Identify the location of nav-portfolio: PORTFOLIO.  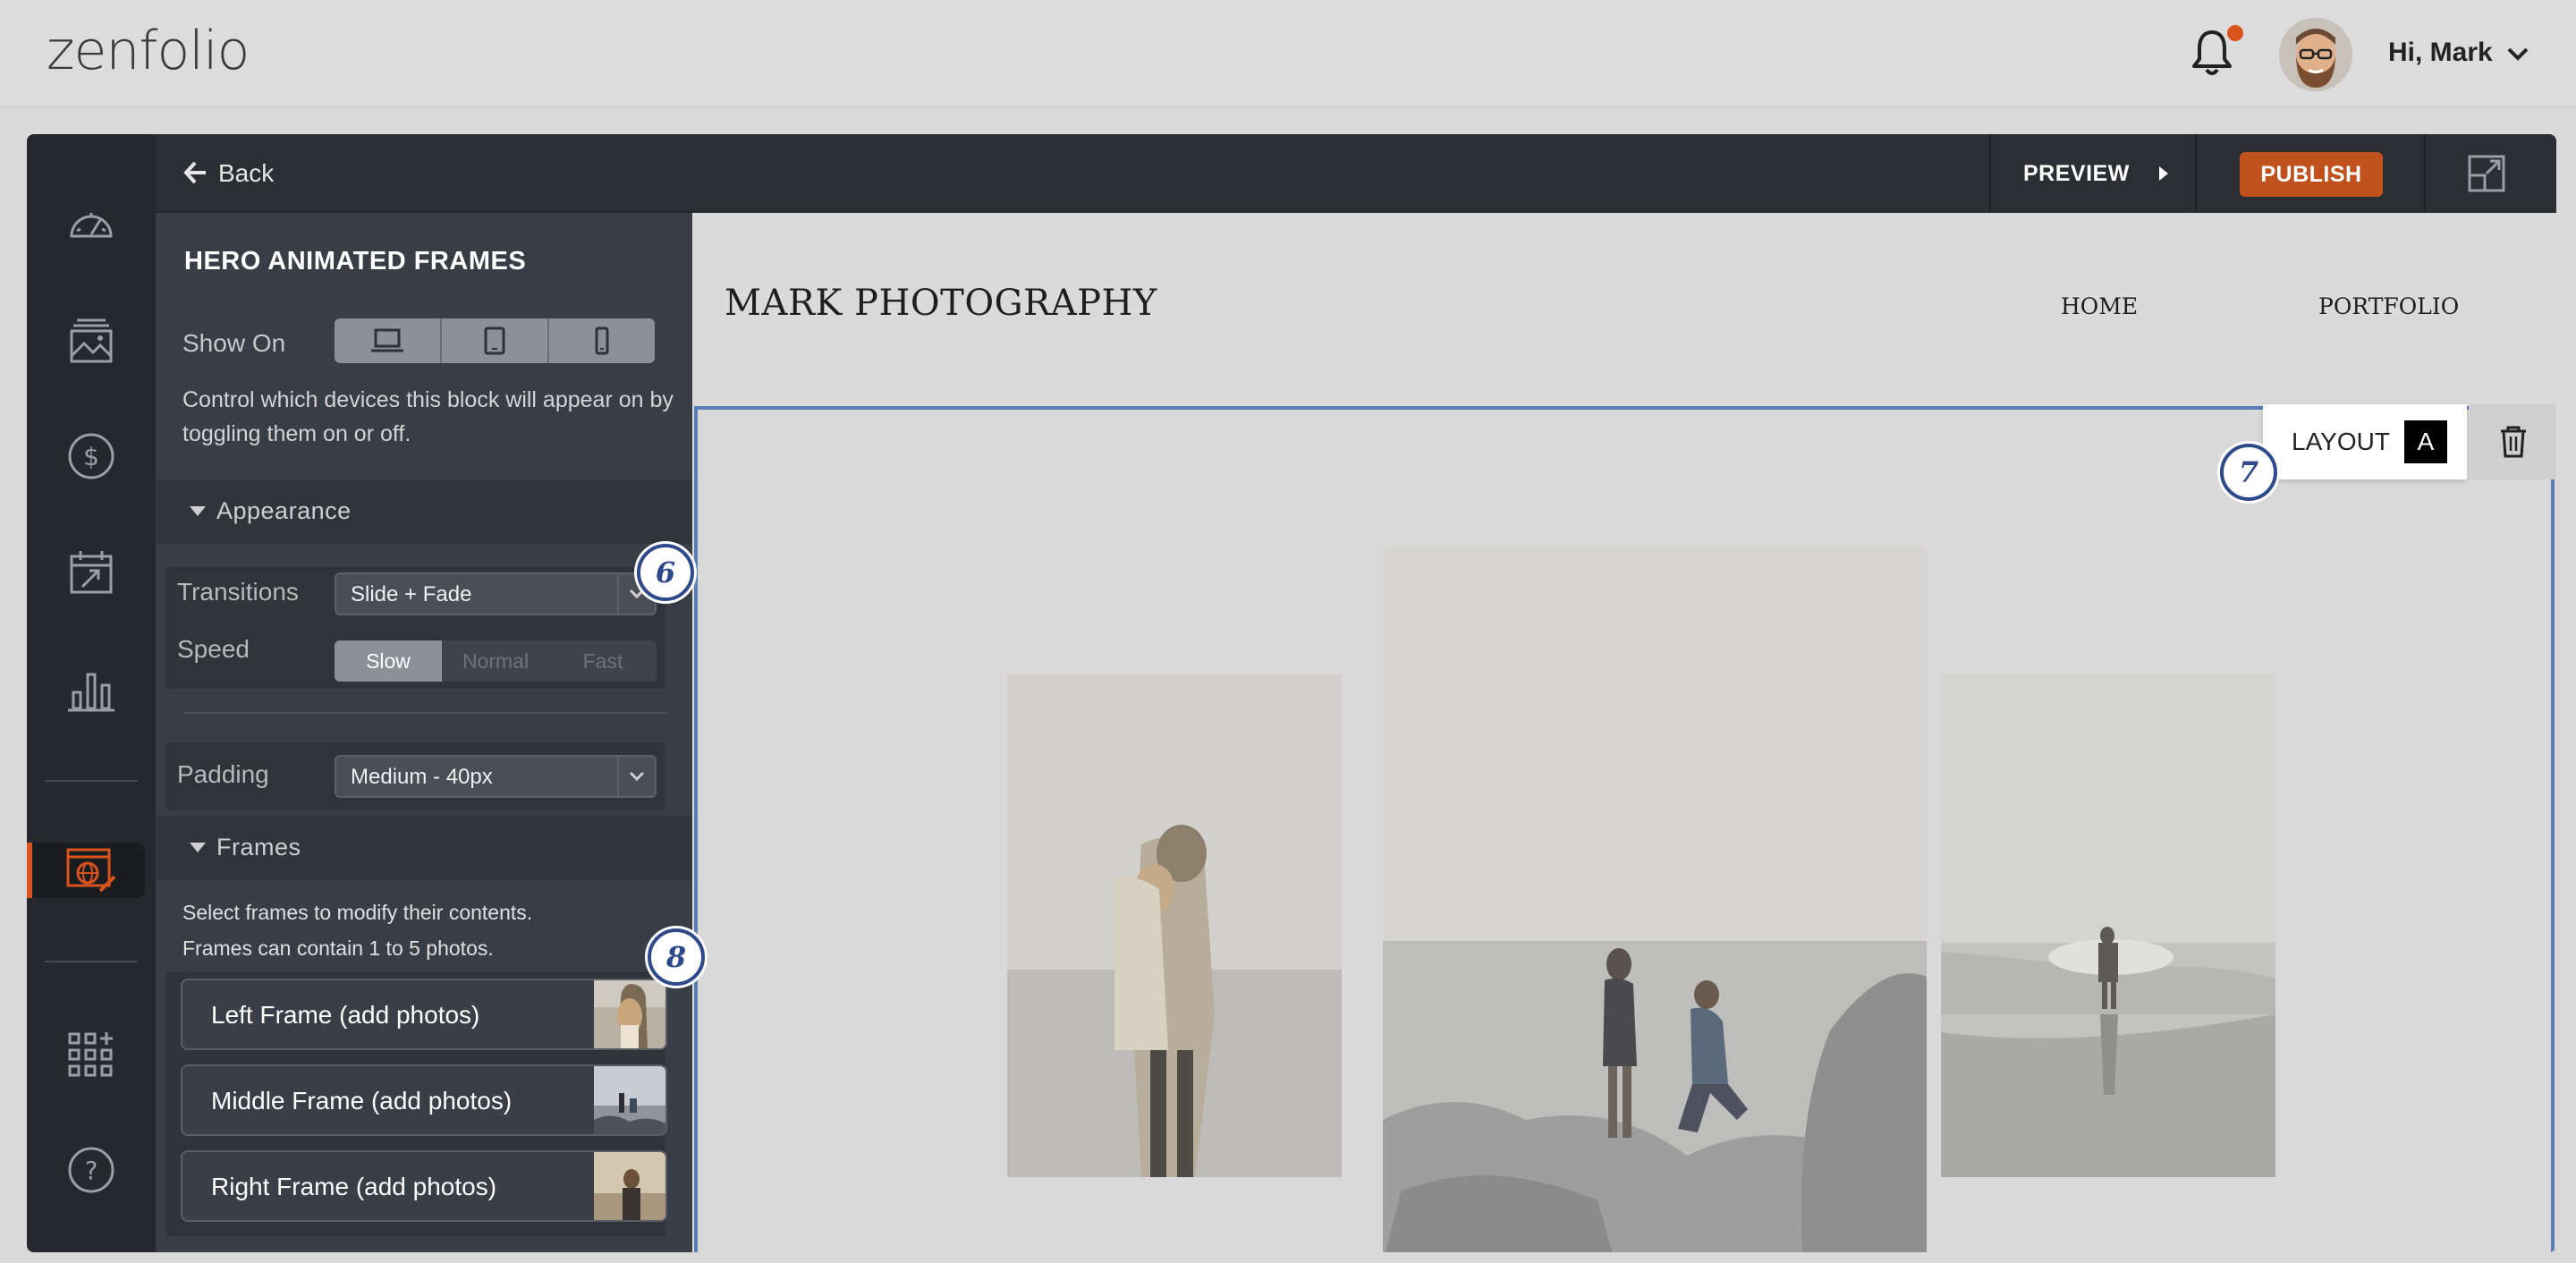
(2388, 306).